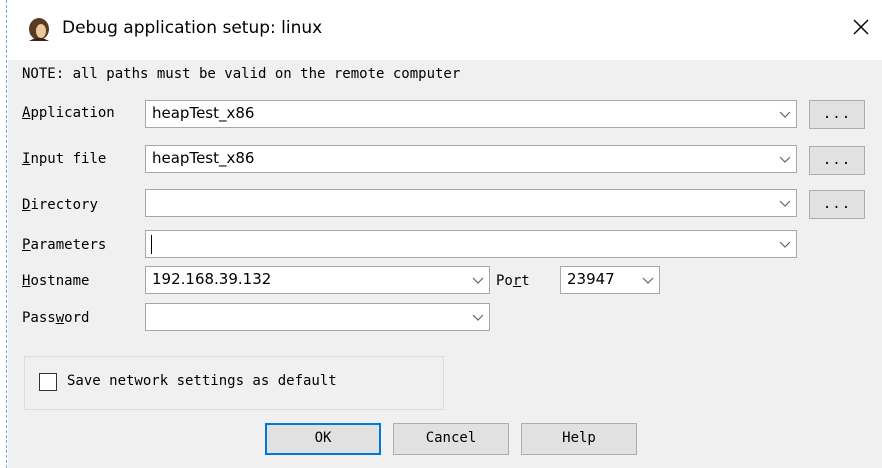 The width and height of the screenshot is (882, 468). Describe the element at coordinates (212, 279) in the screenshot. I see `hostname-value: 192.168.39.132` at that location.